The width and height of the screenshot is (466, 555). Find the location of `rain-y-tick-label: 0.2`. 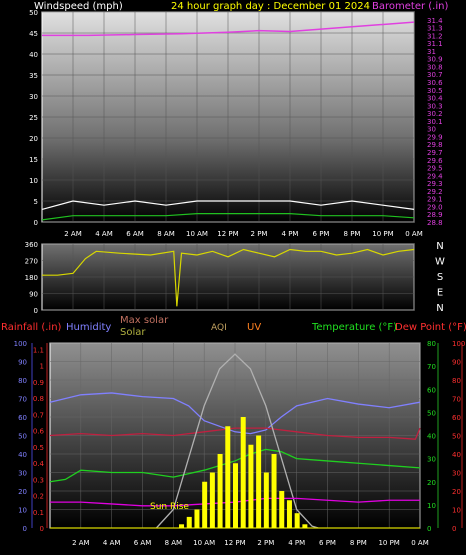

rain-y-tick-label: 0.2 is located at coordinates (38, 497).